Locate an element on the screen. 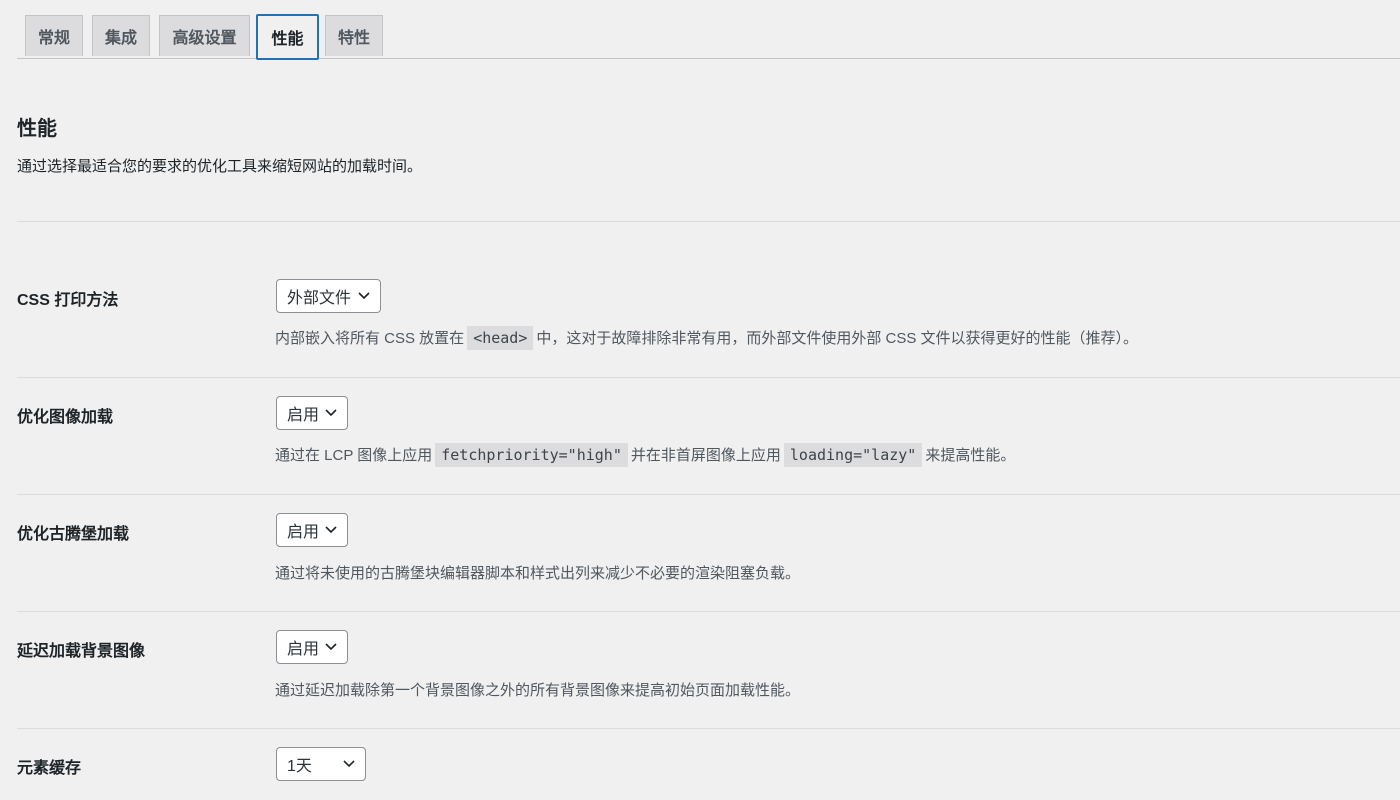  section-description: 通过选择最适合您的要求的优化工具来缩短网站的加载时间。 is located at coordinates (220, 166).